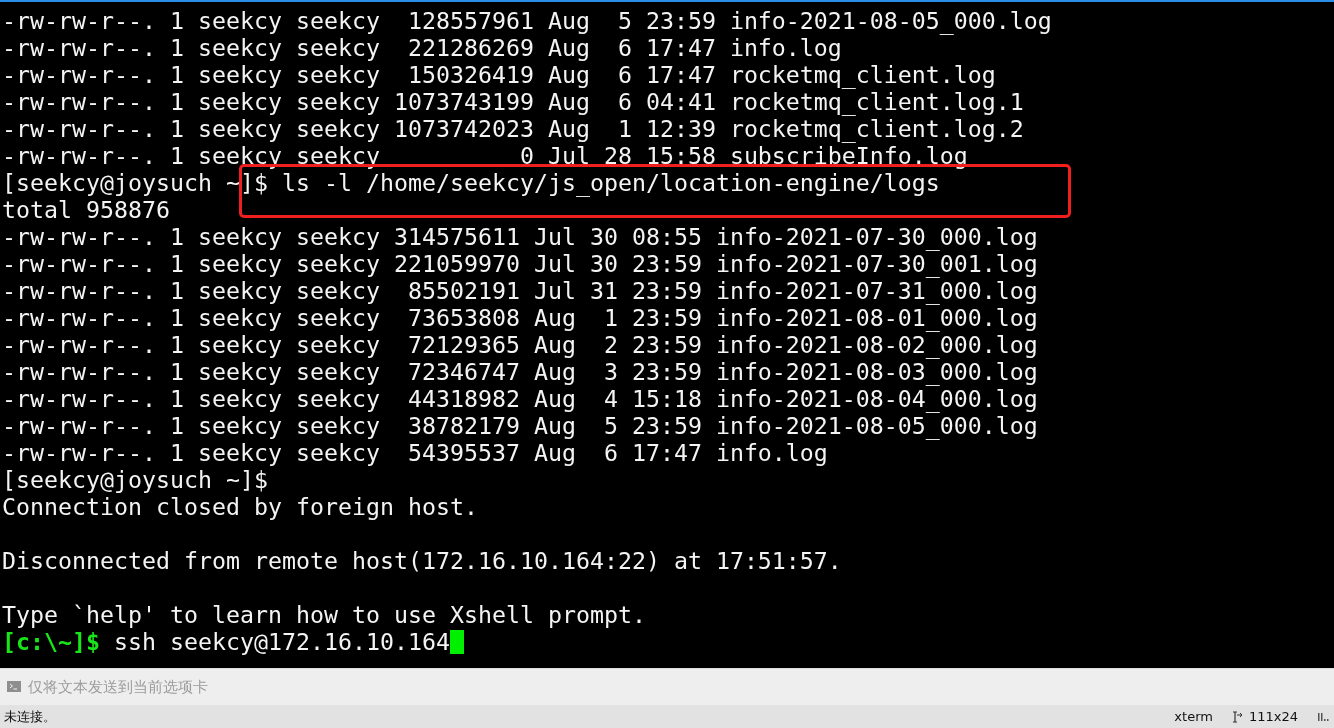 This screenshot has height=728, width=1334. I want to click on resize-icon, so click(1237, 716).